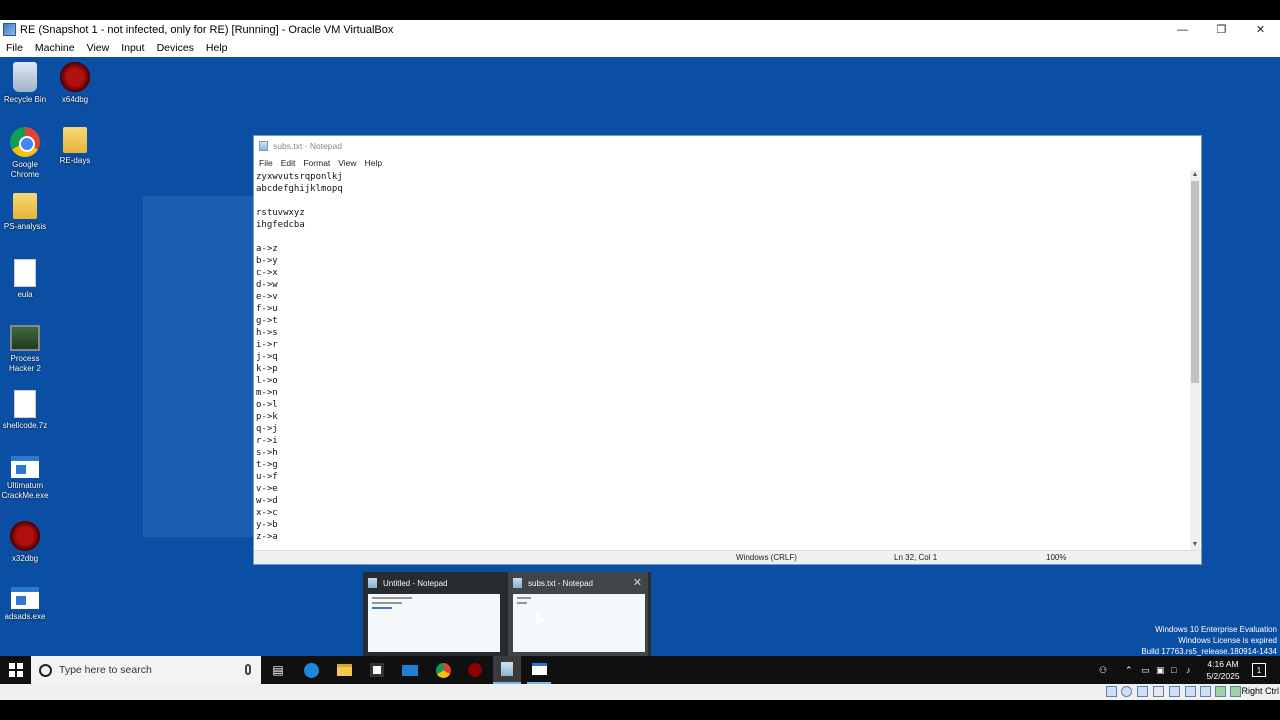  I want to click on thumbnail-title: Untitled - Notepad, so click(415, 583).